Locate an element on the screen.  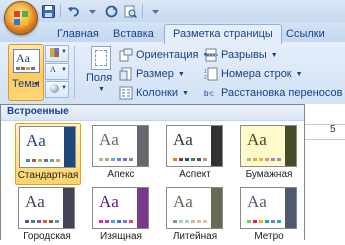
redo-button is located at coordinates (111, 11).